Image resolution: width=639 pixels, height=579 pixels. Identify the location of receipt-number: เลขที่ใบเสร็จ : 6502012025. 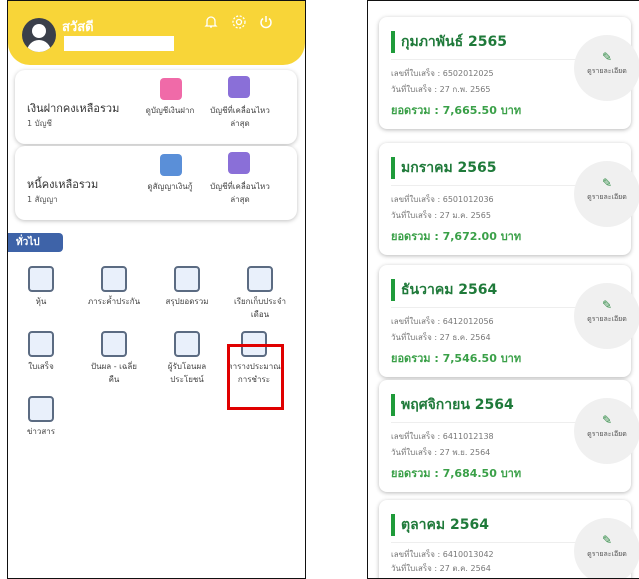
(442, 73).